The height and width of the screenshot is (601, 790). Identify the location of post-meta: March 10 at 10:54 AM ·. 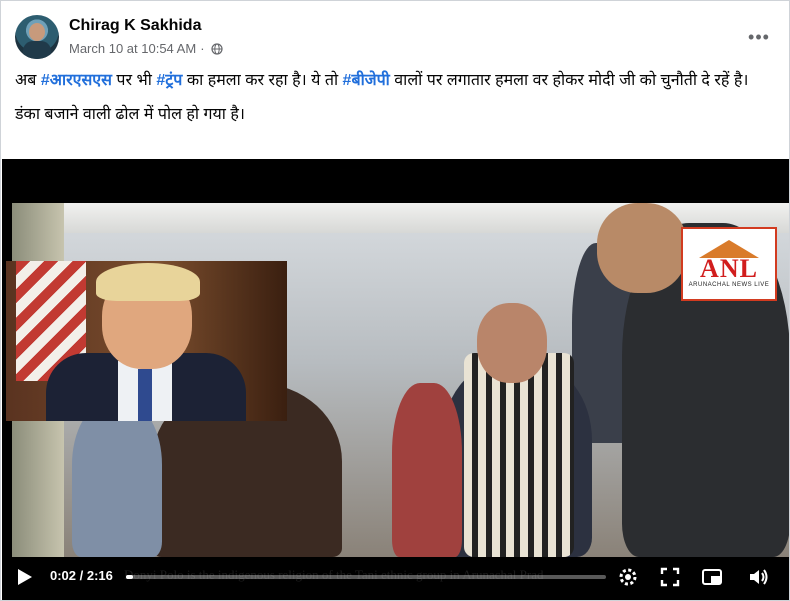
(146, 48).